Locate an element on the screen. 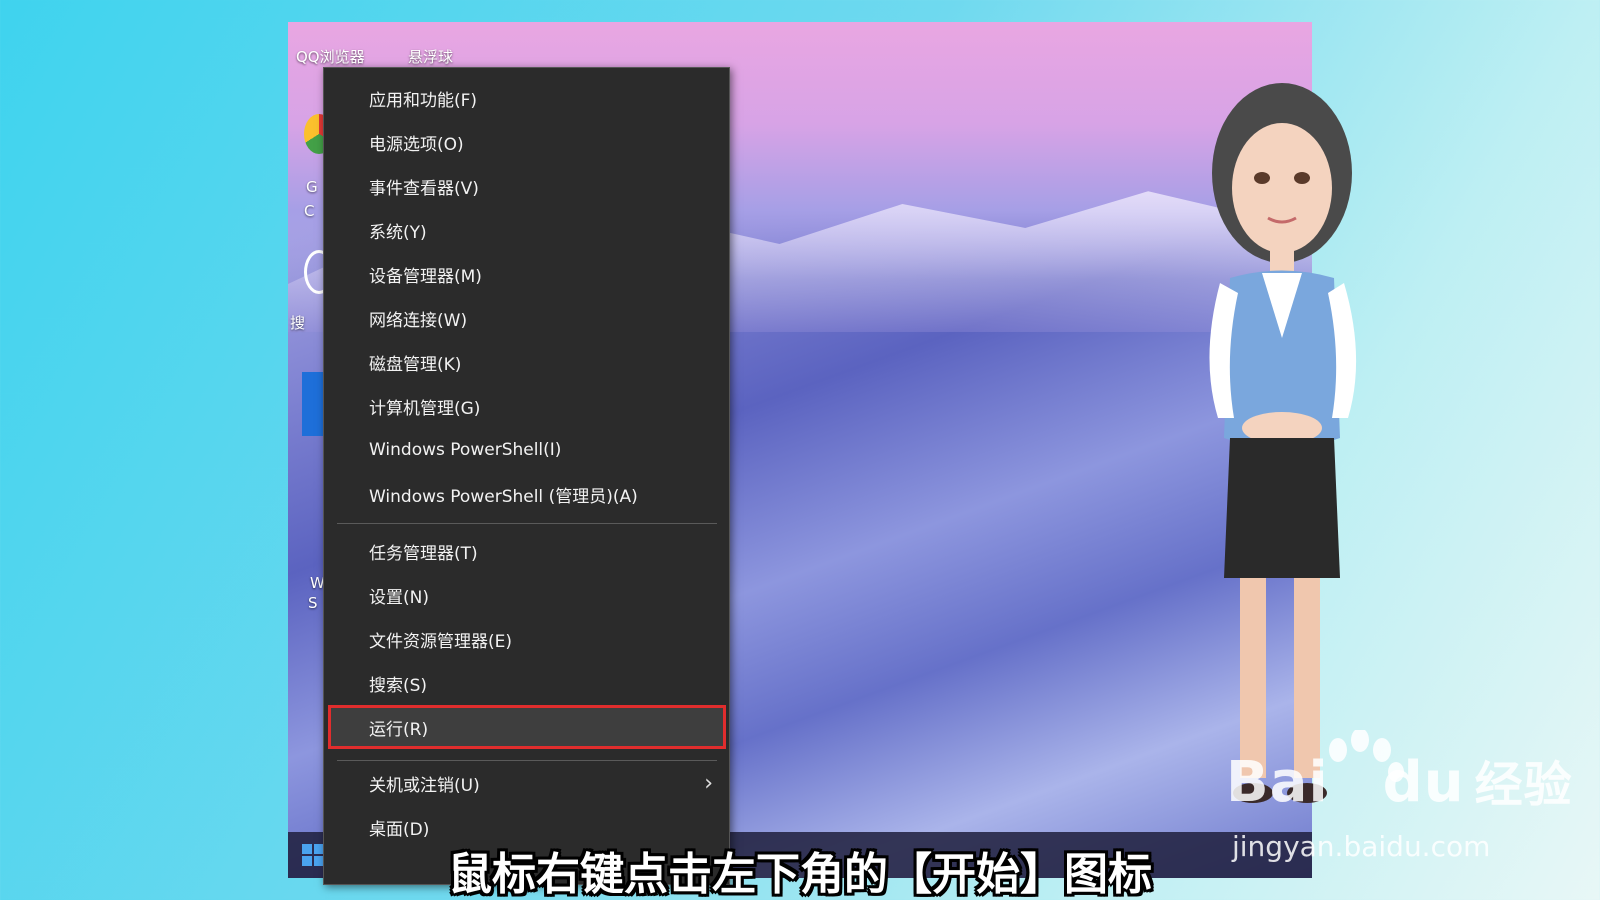 Image resolution: width=1600 pixels, height=900 pixels. desktop-icon-label: 搜 is located at coordinates (298, 323).